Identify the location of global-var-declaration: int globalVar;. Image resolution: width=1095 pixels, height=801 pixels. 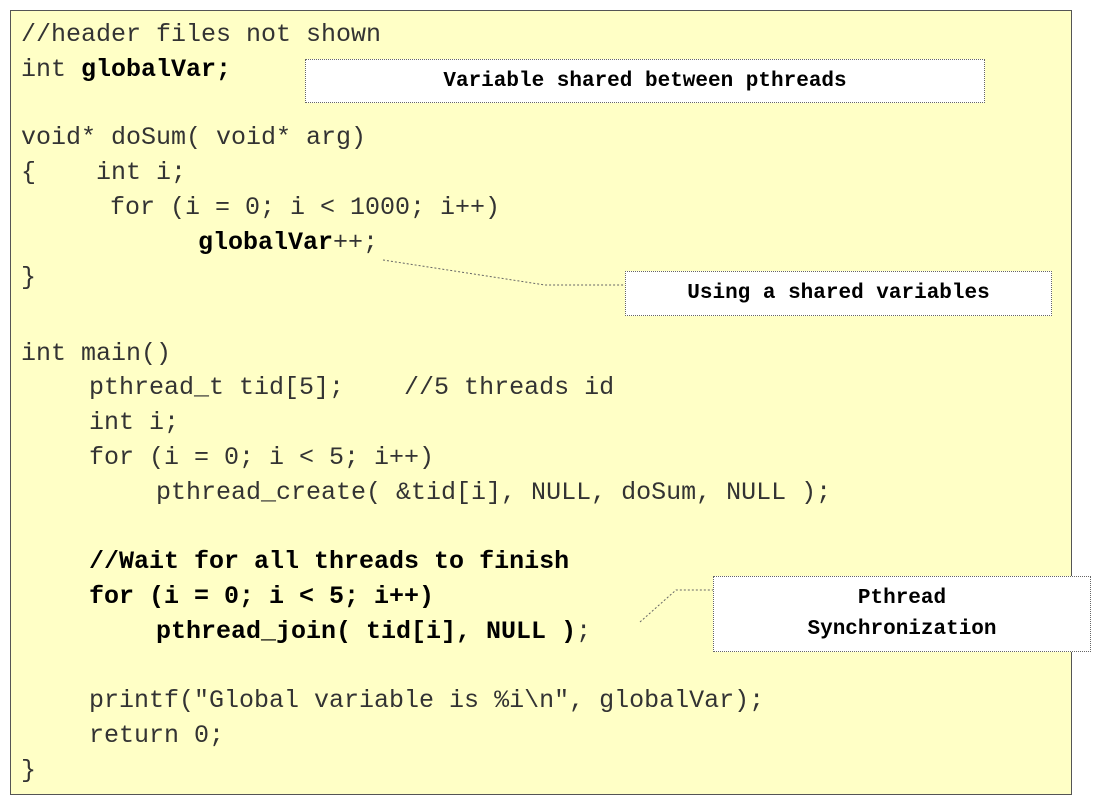
(126, 69).